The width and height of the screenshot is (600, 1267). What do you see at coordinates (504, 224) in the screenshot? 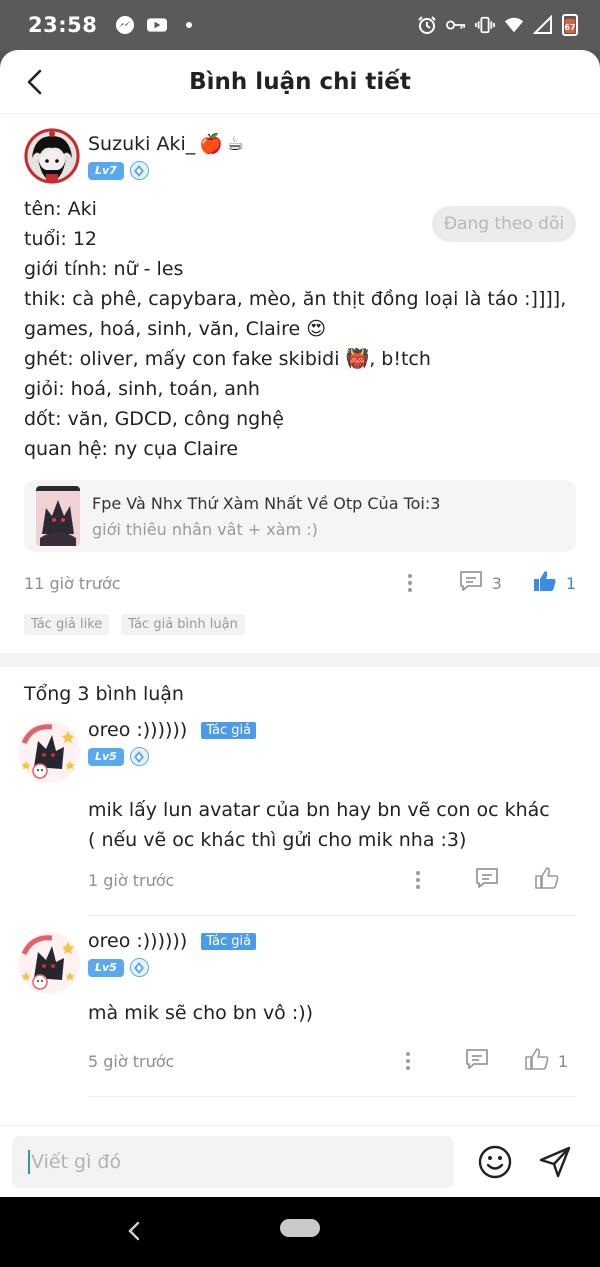
I see `following-button: Đang theo dõi` at bounding box center [504, 224].